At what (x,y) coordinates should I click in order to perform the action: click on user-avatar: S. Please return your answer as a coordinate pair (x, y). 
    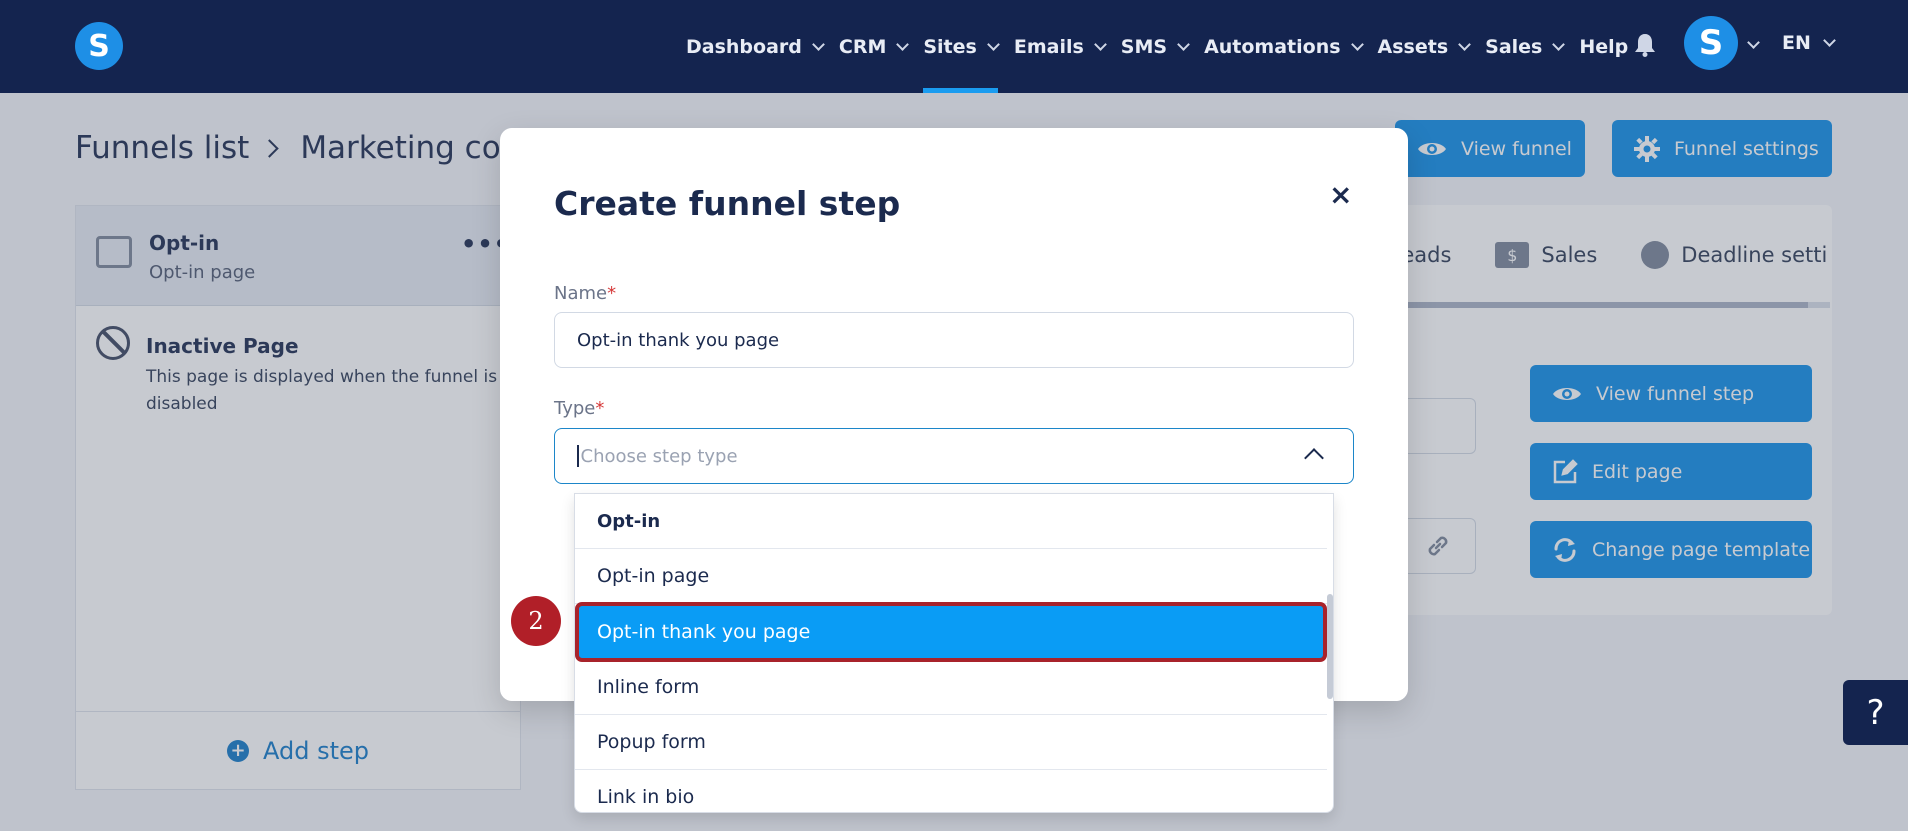
    Looking at the image, I should click on (1711, 43).